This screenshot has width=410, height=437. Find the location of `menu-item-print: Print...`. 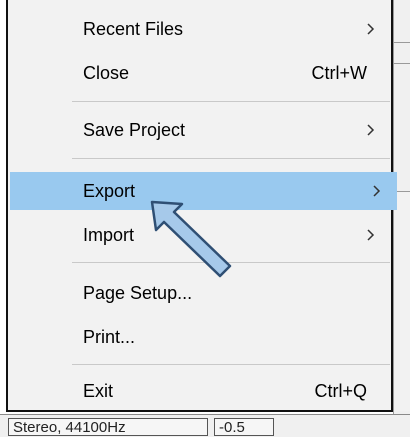

menu-item-print: Print... is located at coordinates (199, 337).